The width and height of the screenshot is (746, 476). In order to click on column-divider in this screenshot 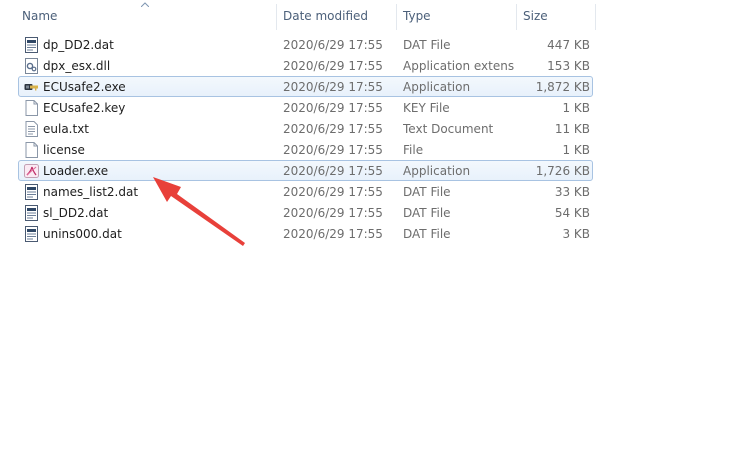, I will do `click(595, 17)`.